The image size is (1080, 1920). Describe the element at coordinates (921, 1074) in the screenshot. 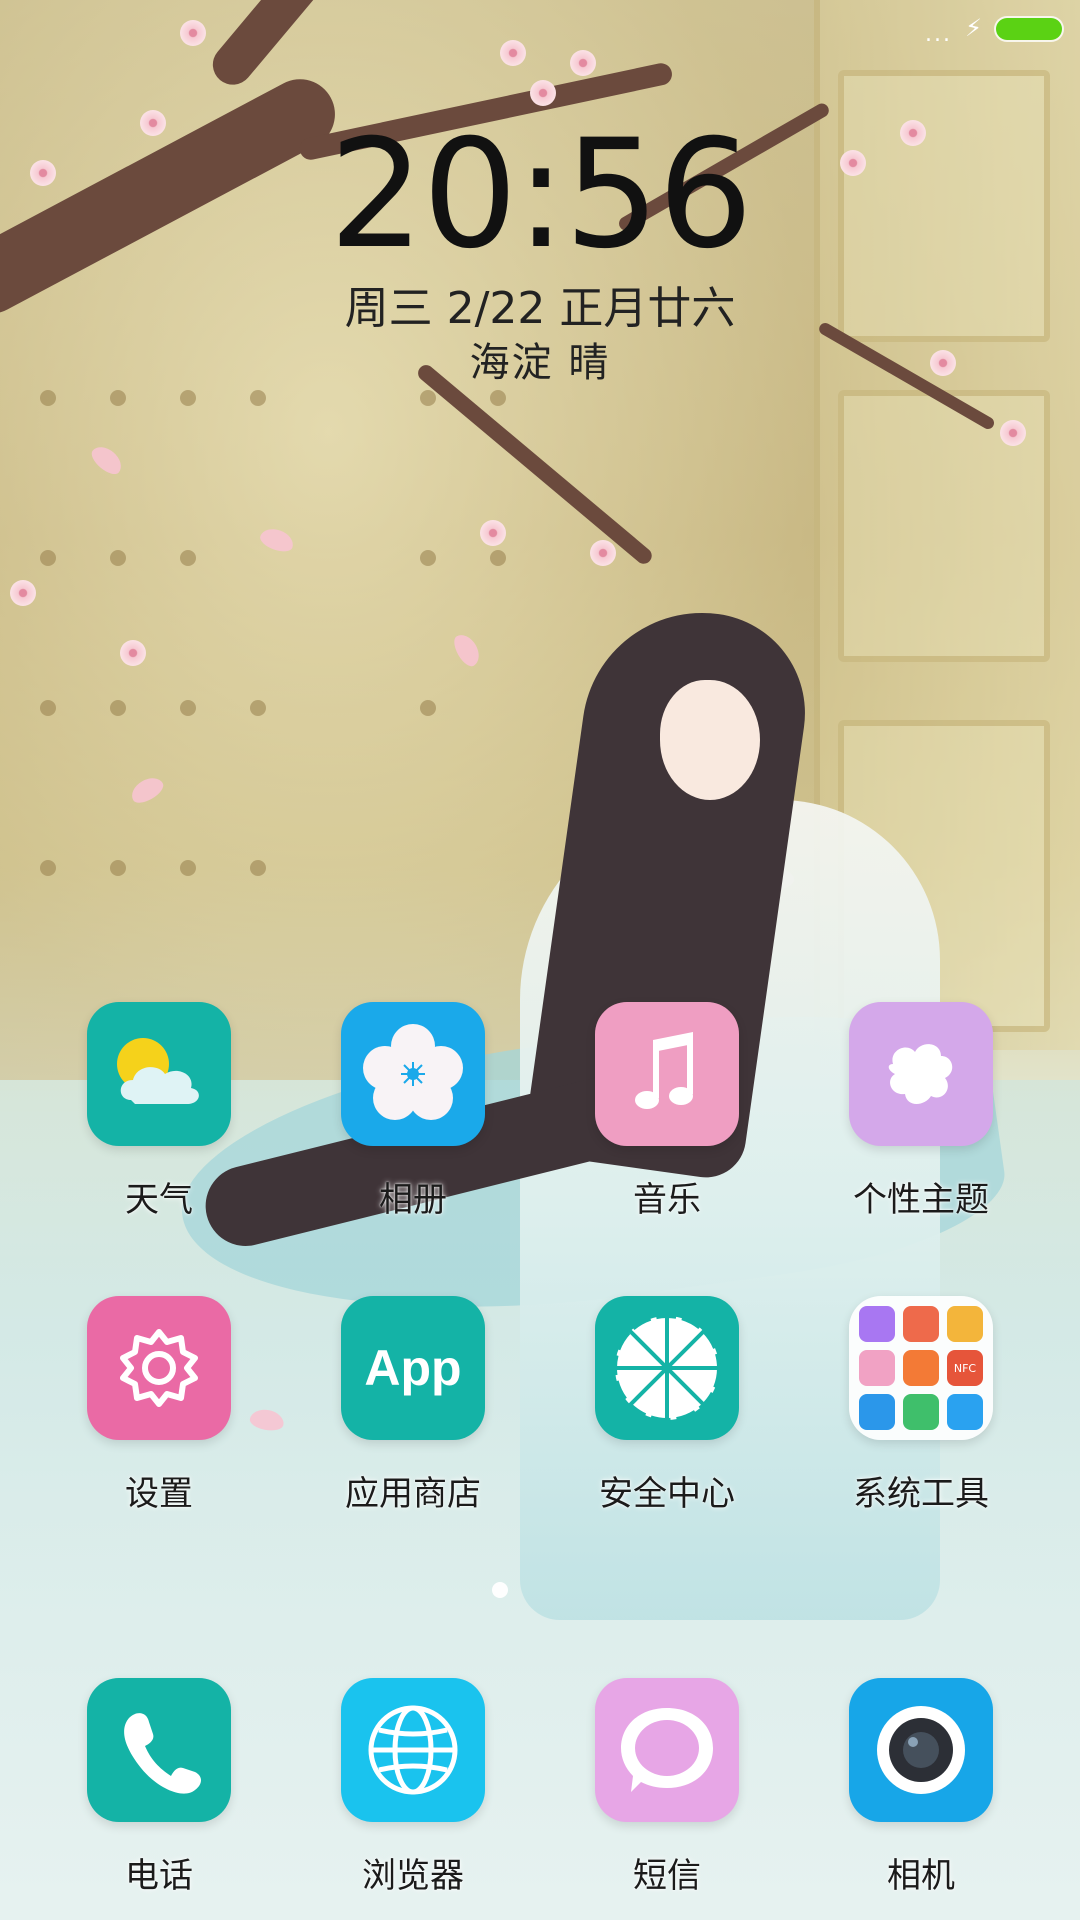

I see `themes-icon` at that location.